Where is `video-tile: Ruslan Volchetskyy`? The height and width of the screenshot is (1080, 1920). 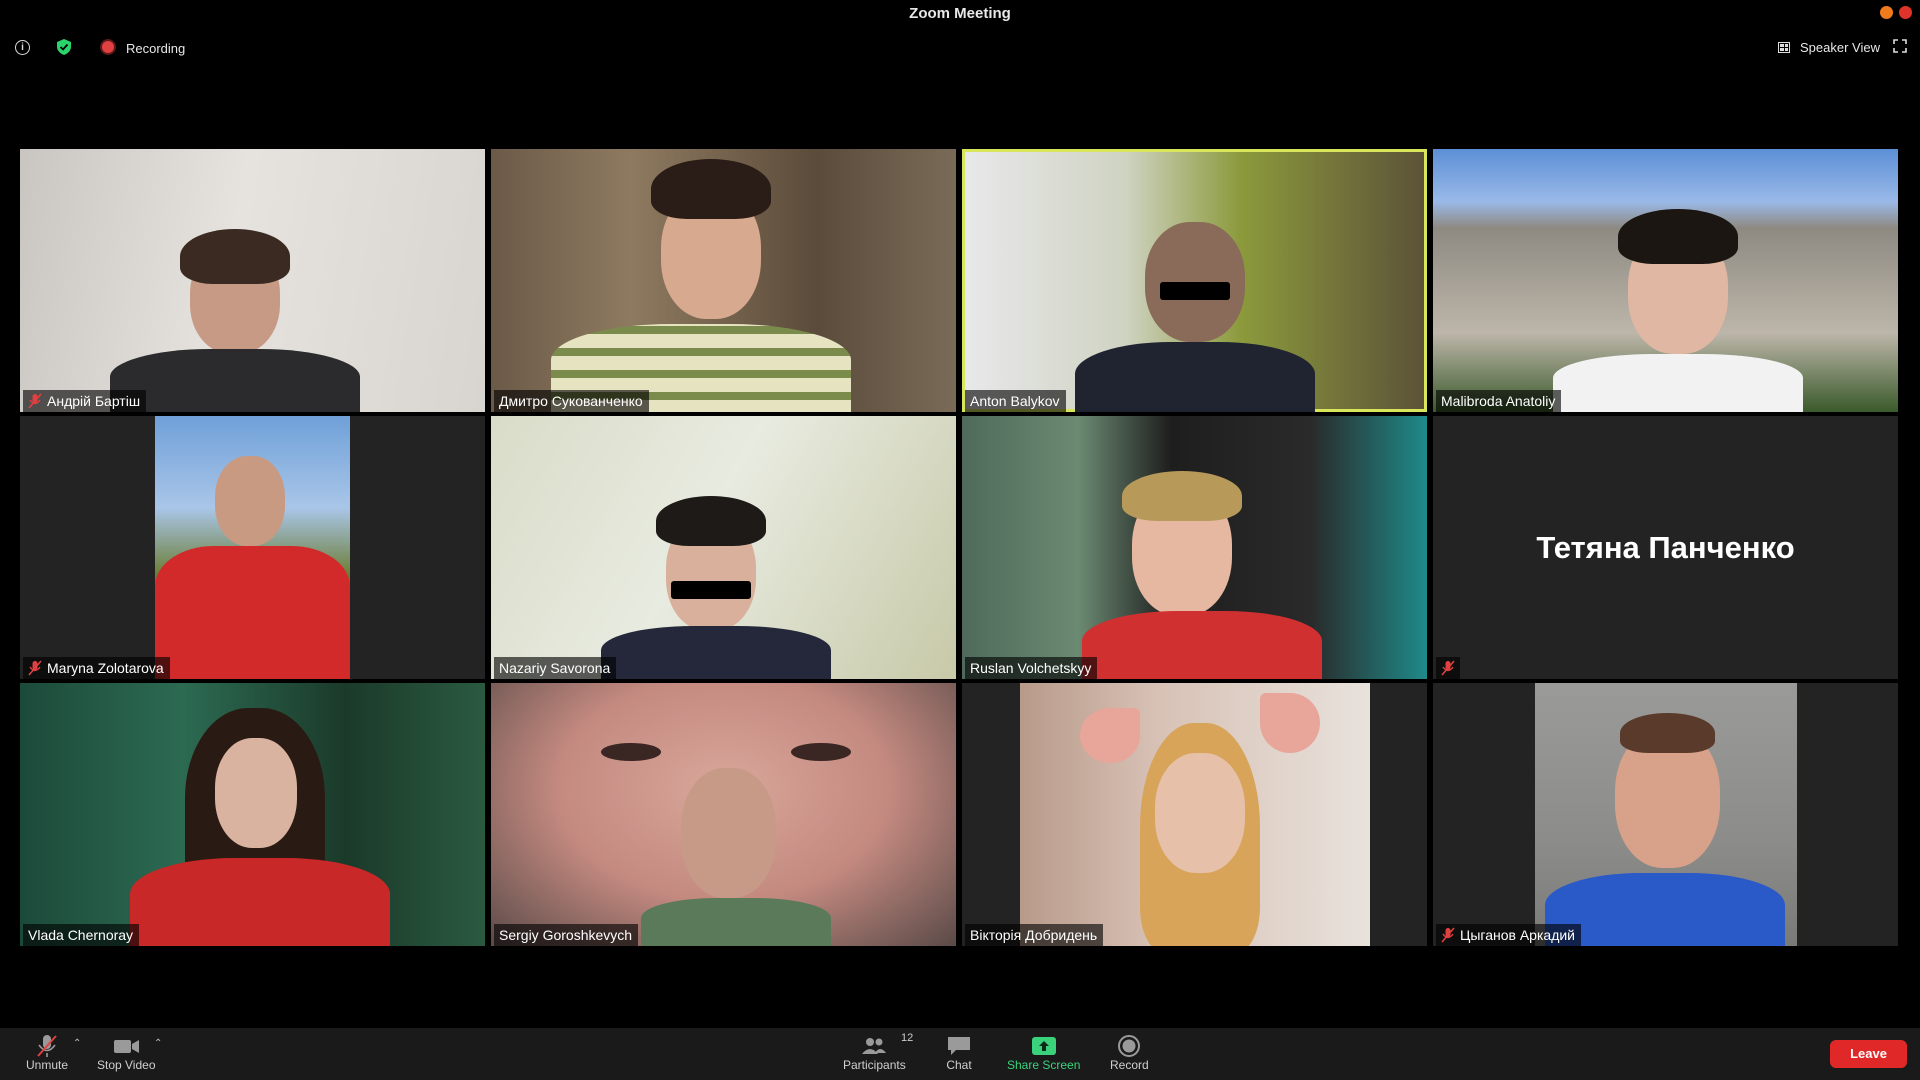 video-tile: Ruslan Volchetskyy is located at coordinates (1194, 547).